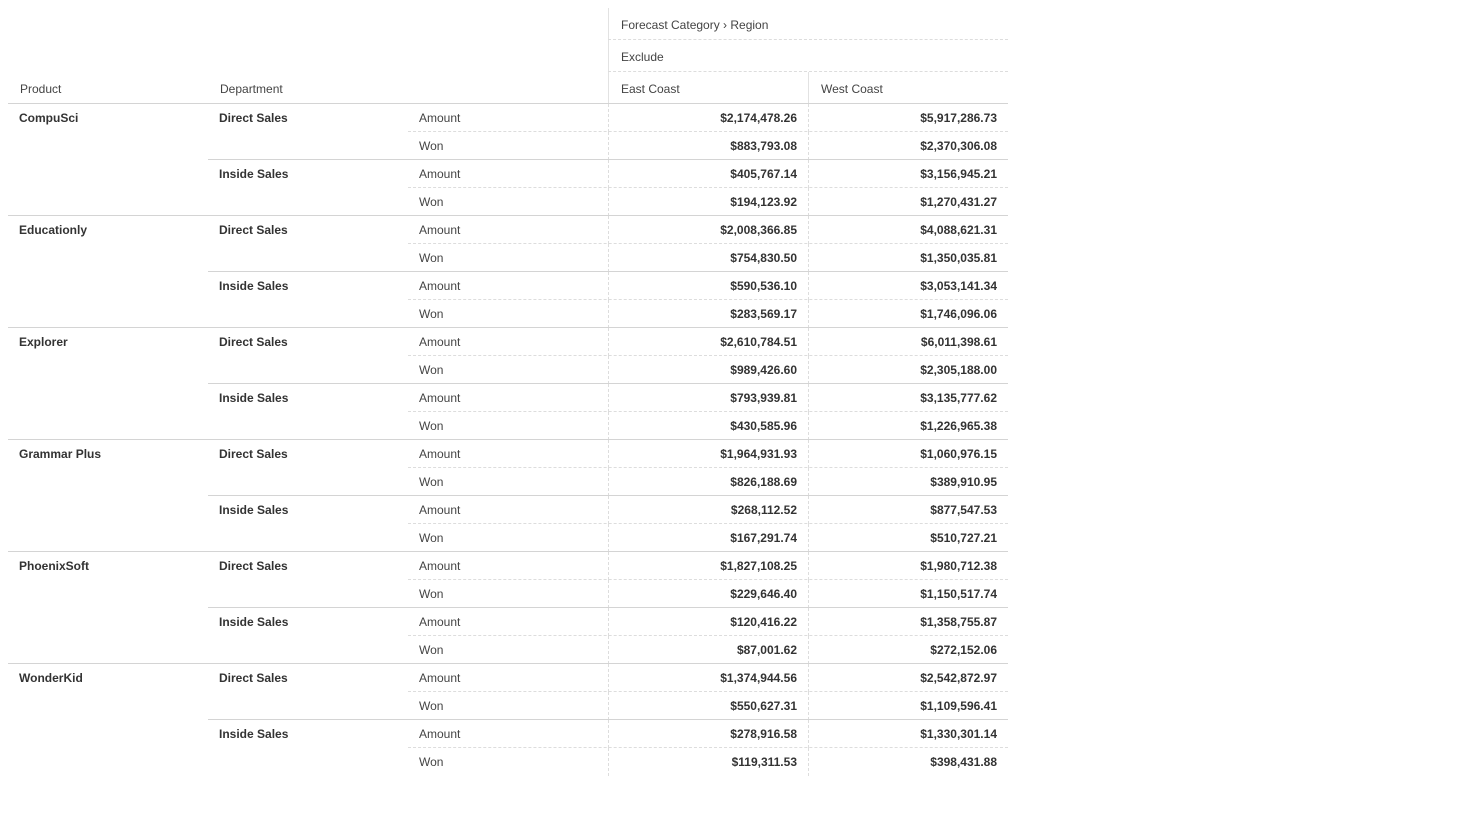 The height and width of the screenshot is (824, 1464). Describe the element at coordinates (702, 510) in the screenshot. I see `value-cell-east-coast: $268,112.52` at that location.